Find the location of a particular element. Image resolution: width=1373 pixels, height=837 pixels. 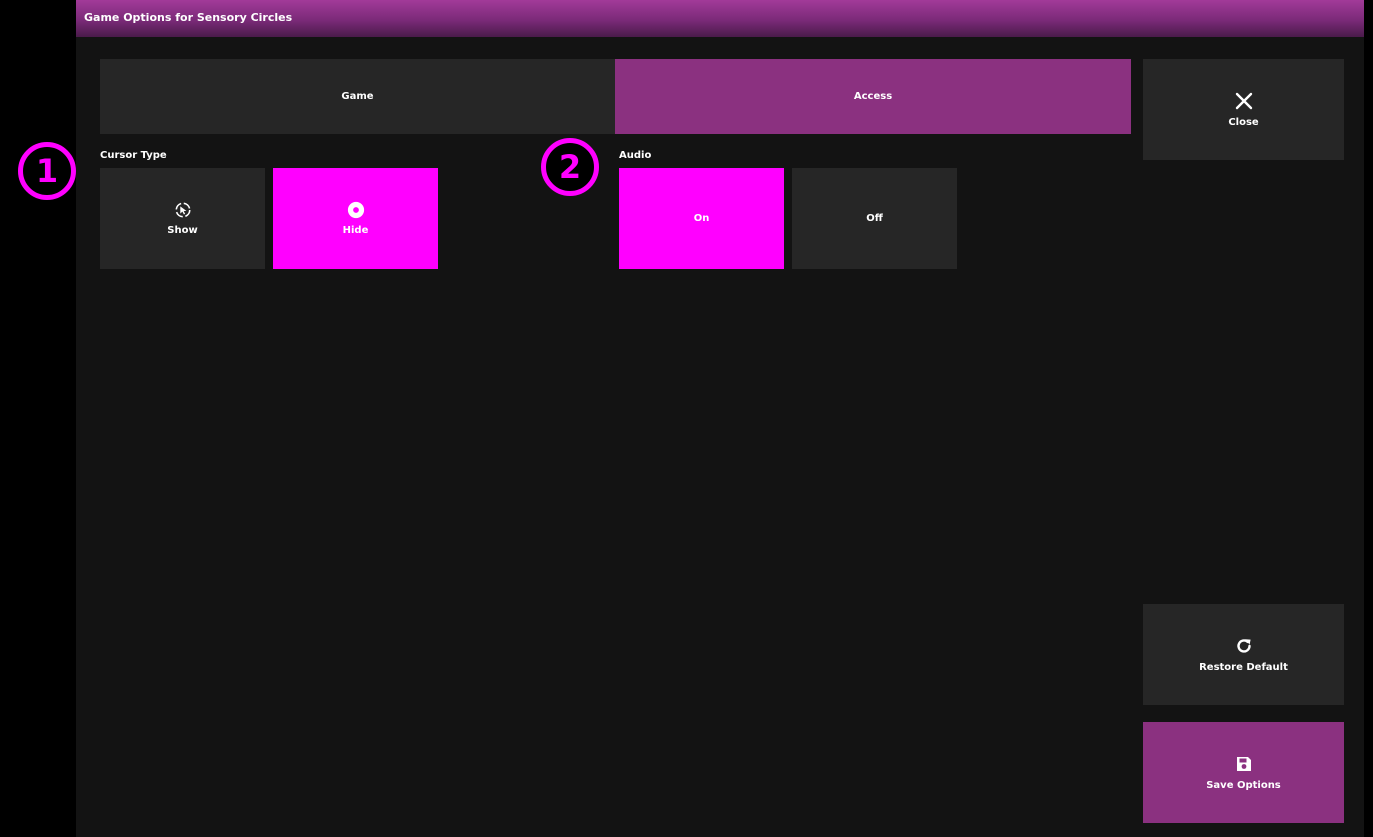

callout-2: 2 is located at coordinates (570, 167).